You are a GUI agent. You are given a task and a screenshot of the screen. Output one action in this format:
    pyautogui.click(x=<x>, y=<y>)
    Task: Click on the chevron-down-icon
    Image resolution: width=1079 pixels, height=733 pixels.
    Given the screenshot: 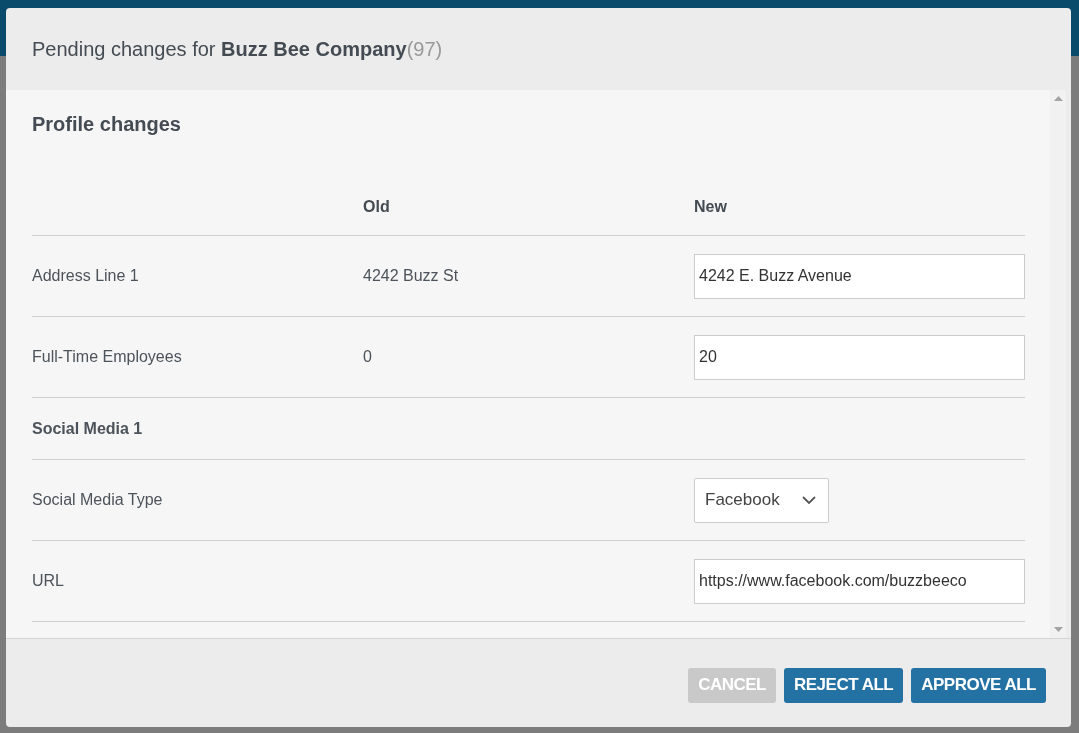 What is the action you would take?
    pyautogui.click(x=809, y=500)
    